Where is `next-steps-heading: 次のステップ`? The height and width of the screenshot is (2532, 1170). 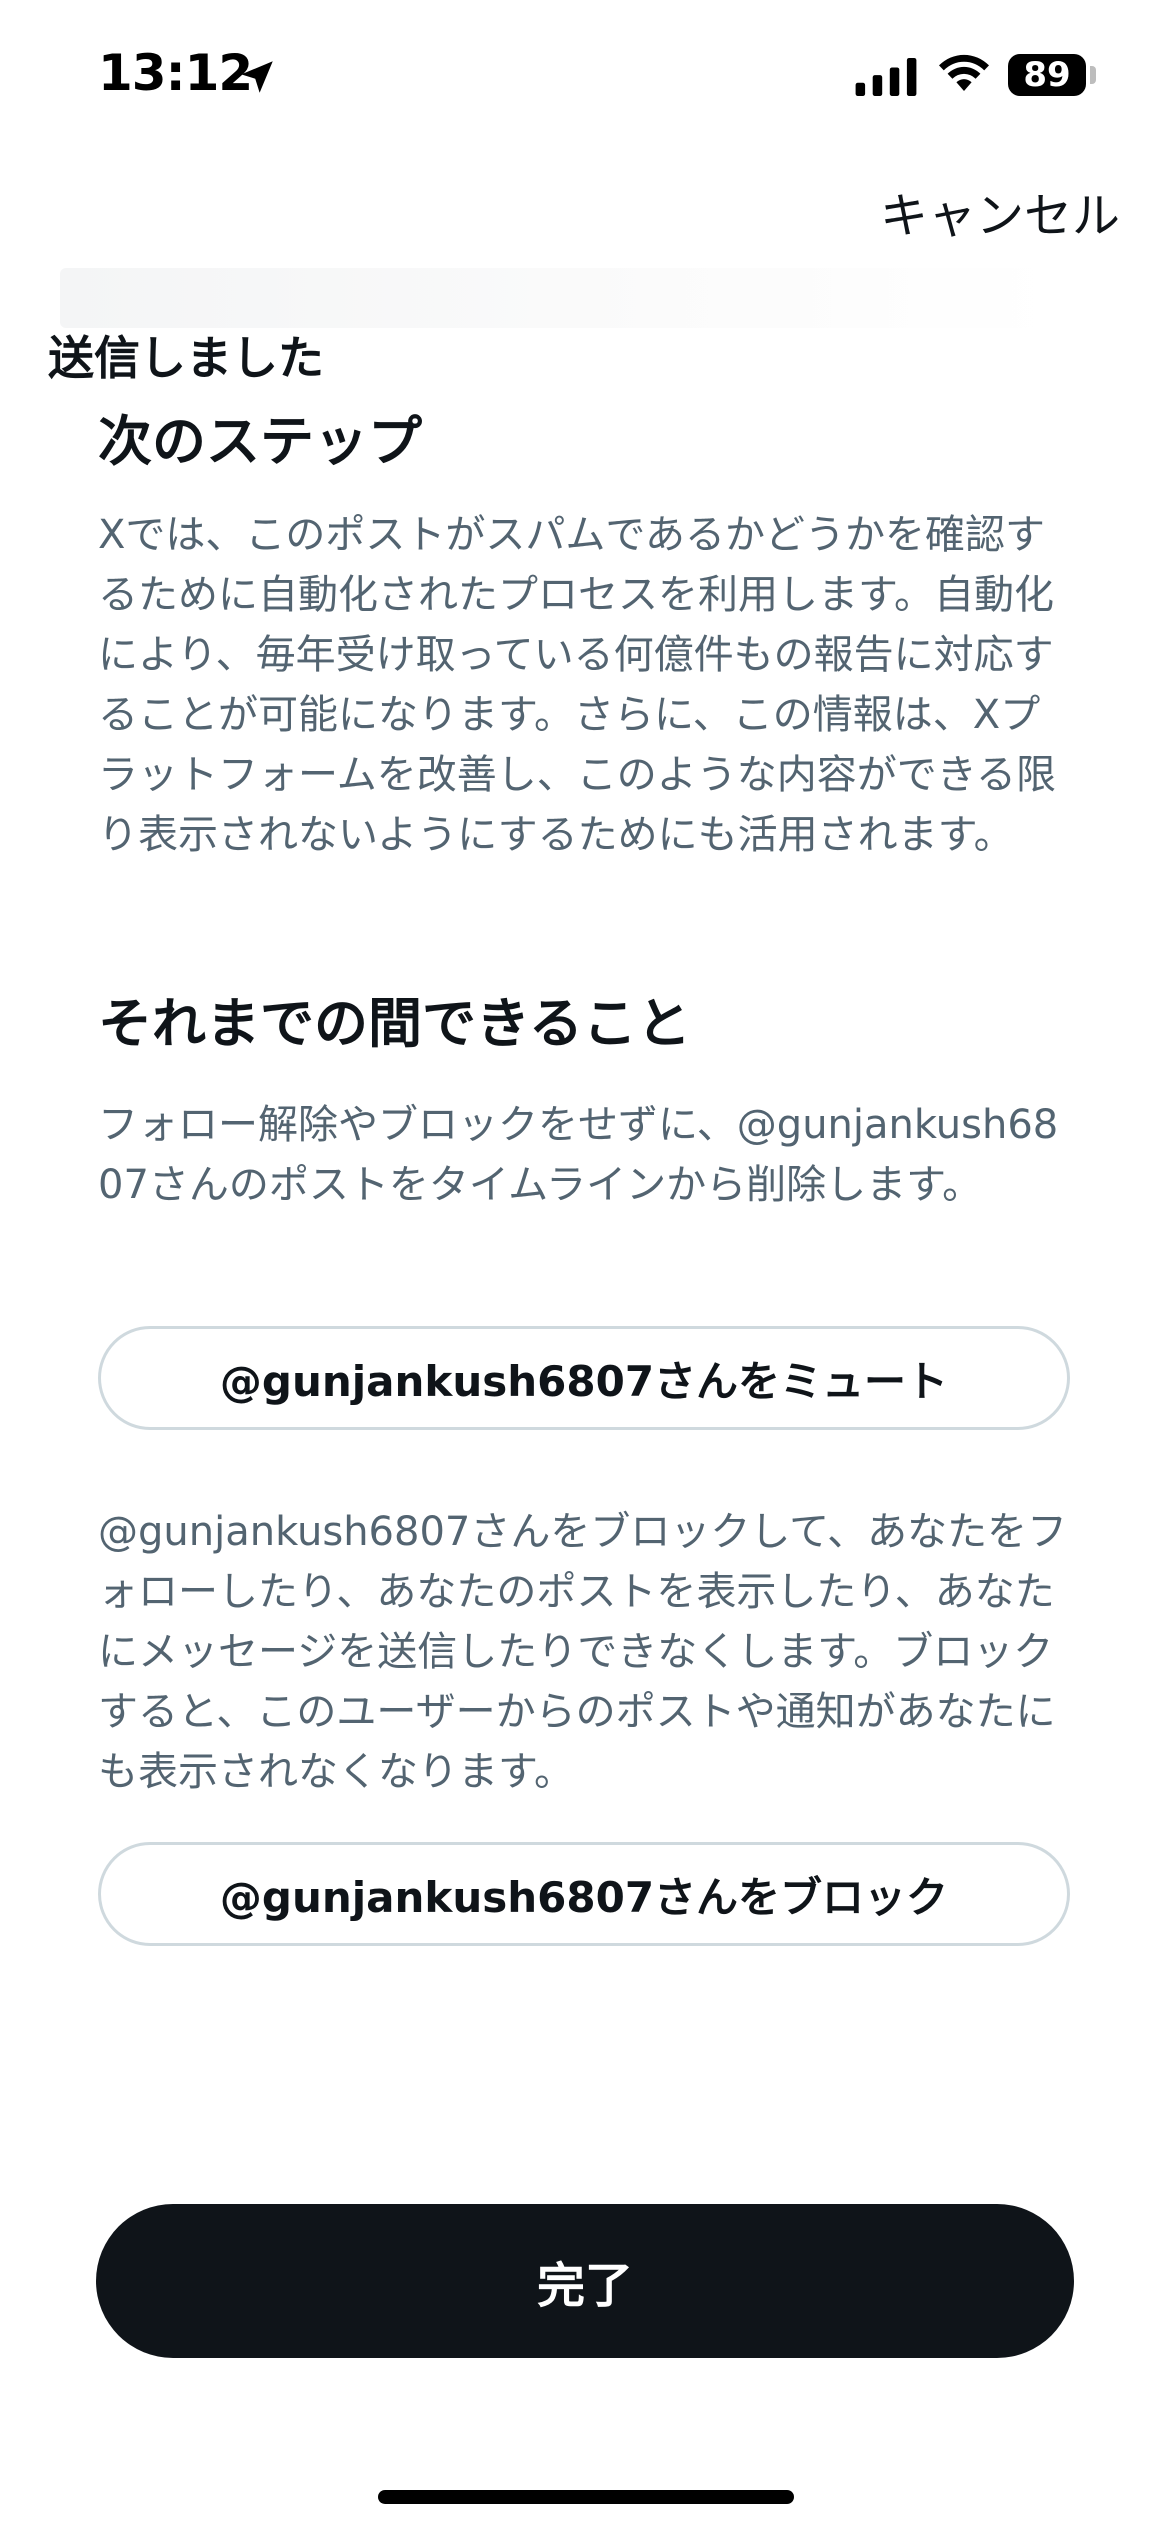 next-steps-heading: 次のステップ is located at coordinates (260, 441).